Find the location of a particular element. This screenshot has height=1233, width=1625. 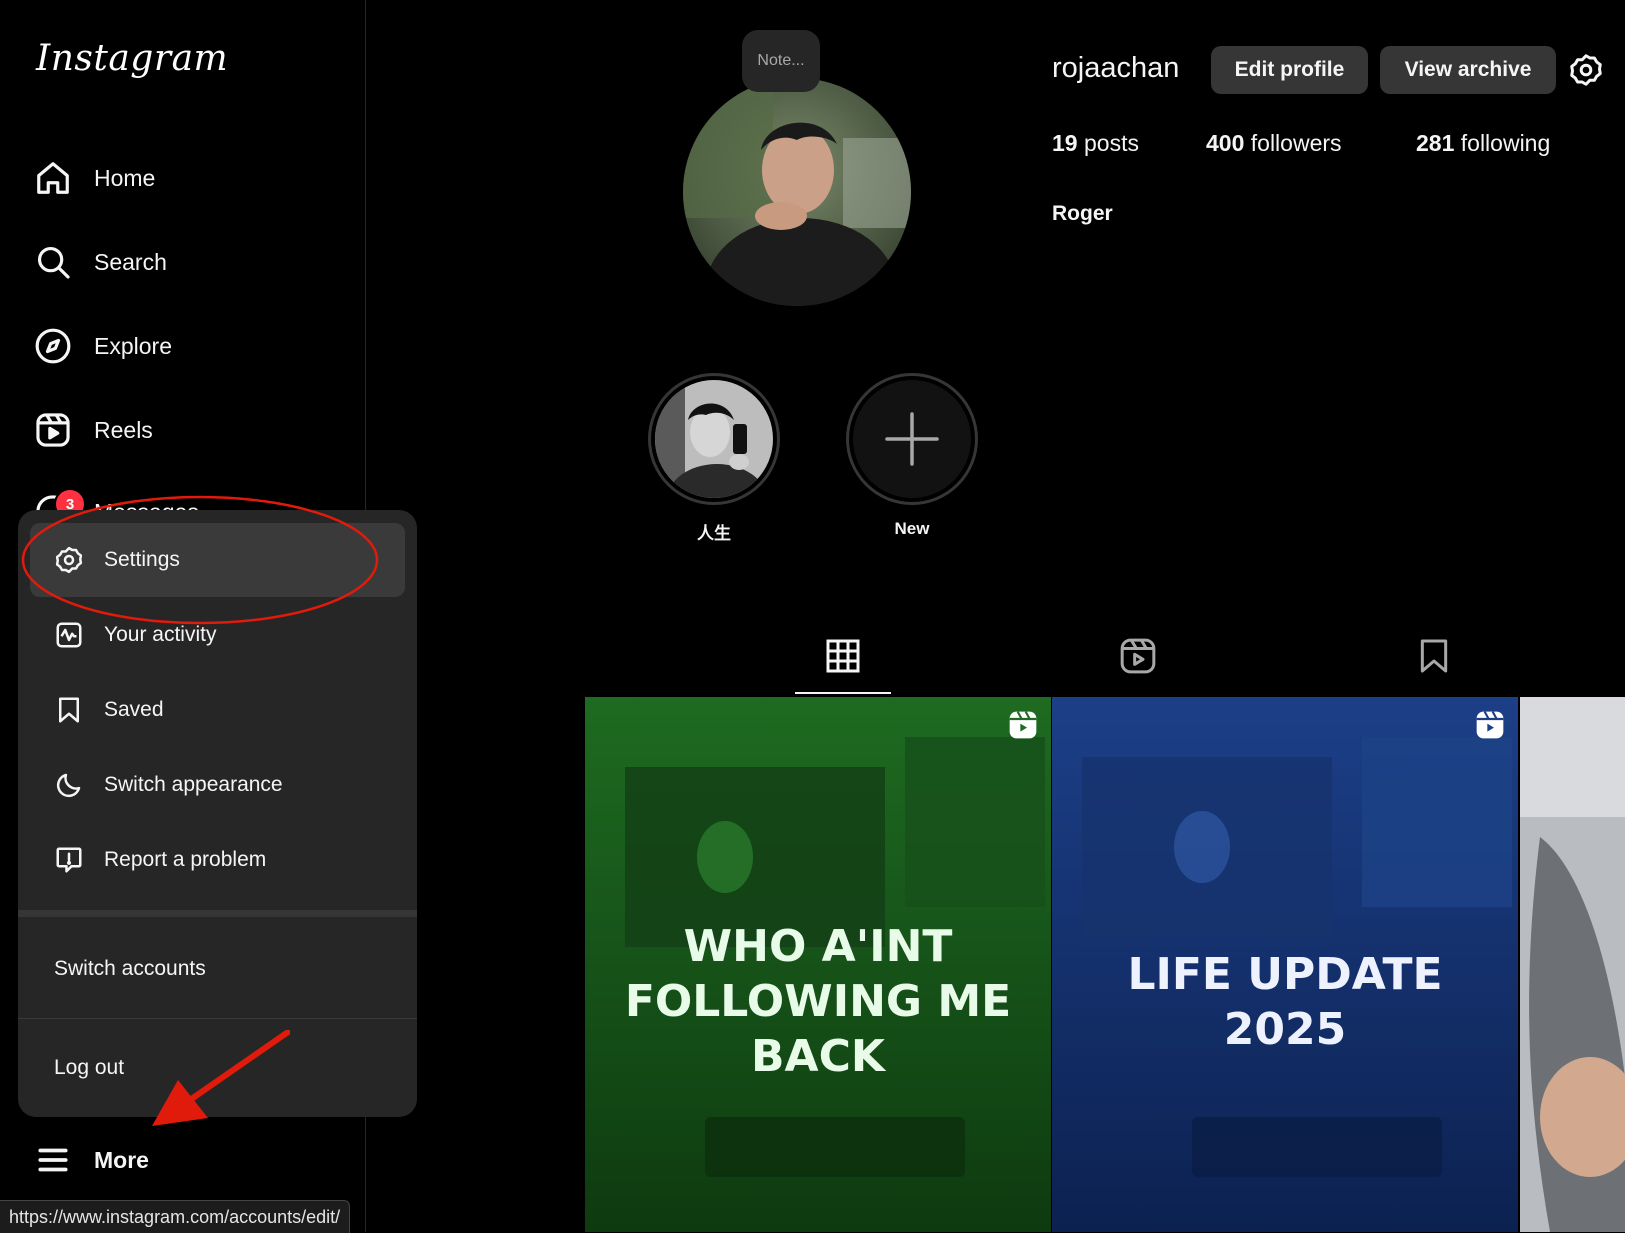

followers-stat: 400 followers is located at coordinates (1274, 143).